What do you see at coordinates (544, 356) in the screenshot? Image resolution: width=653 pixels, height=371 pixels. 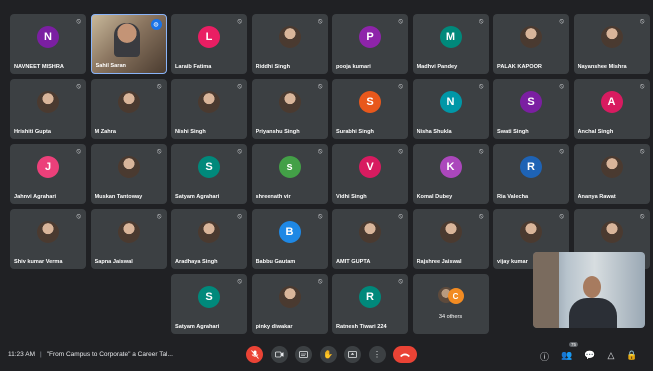 I see `info-icon: ⓘ` at bounding box center [544, 356].